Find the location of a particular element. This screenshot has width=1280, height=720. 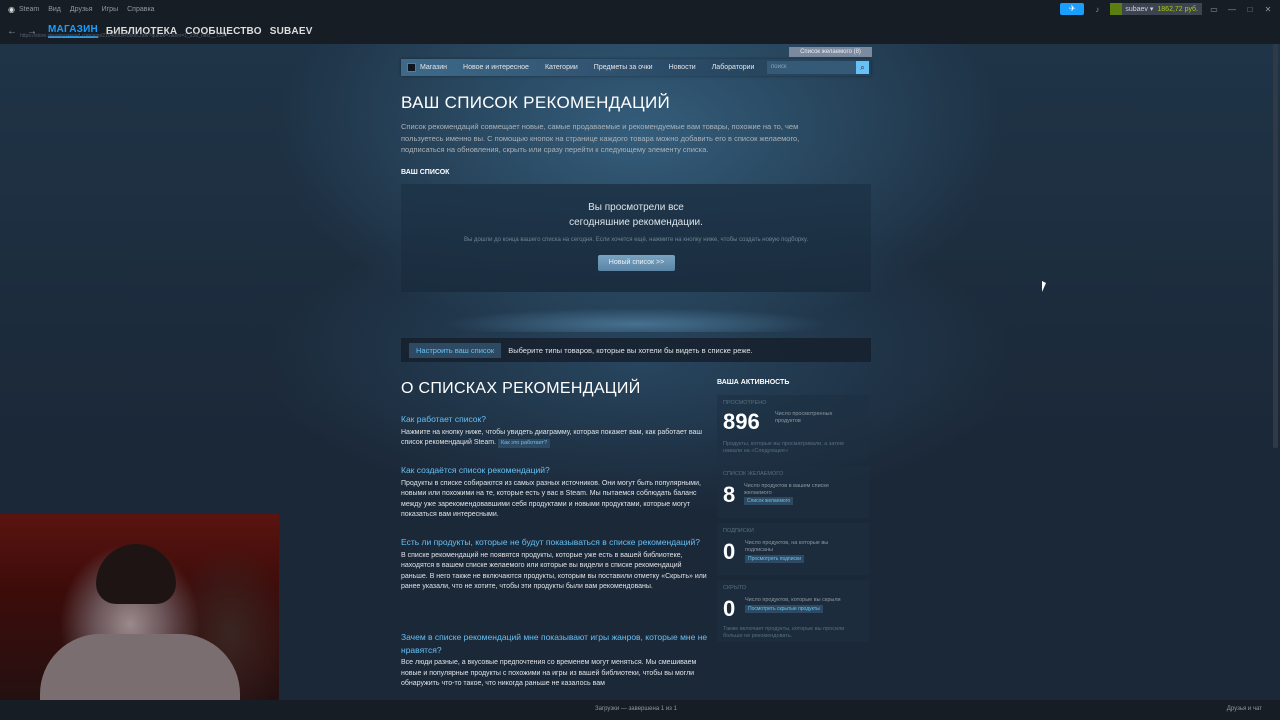

menu-help: Справка is located at coordinates (140, 9).